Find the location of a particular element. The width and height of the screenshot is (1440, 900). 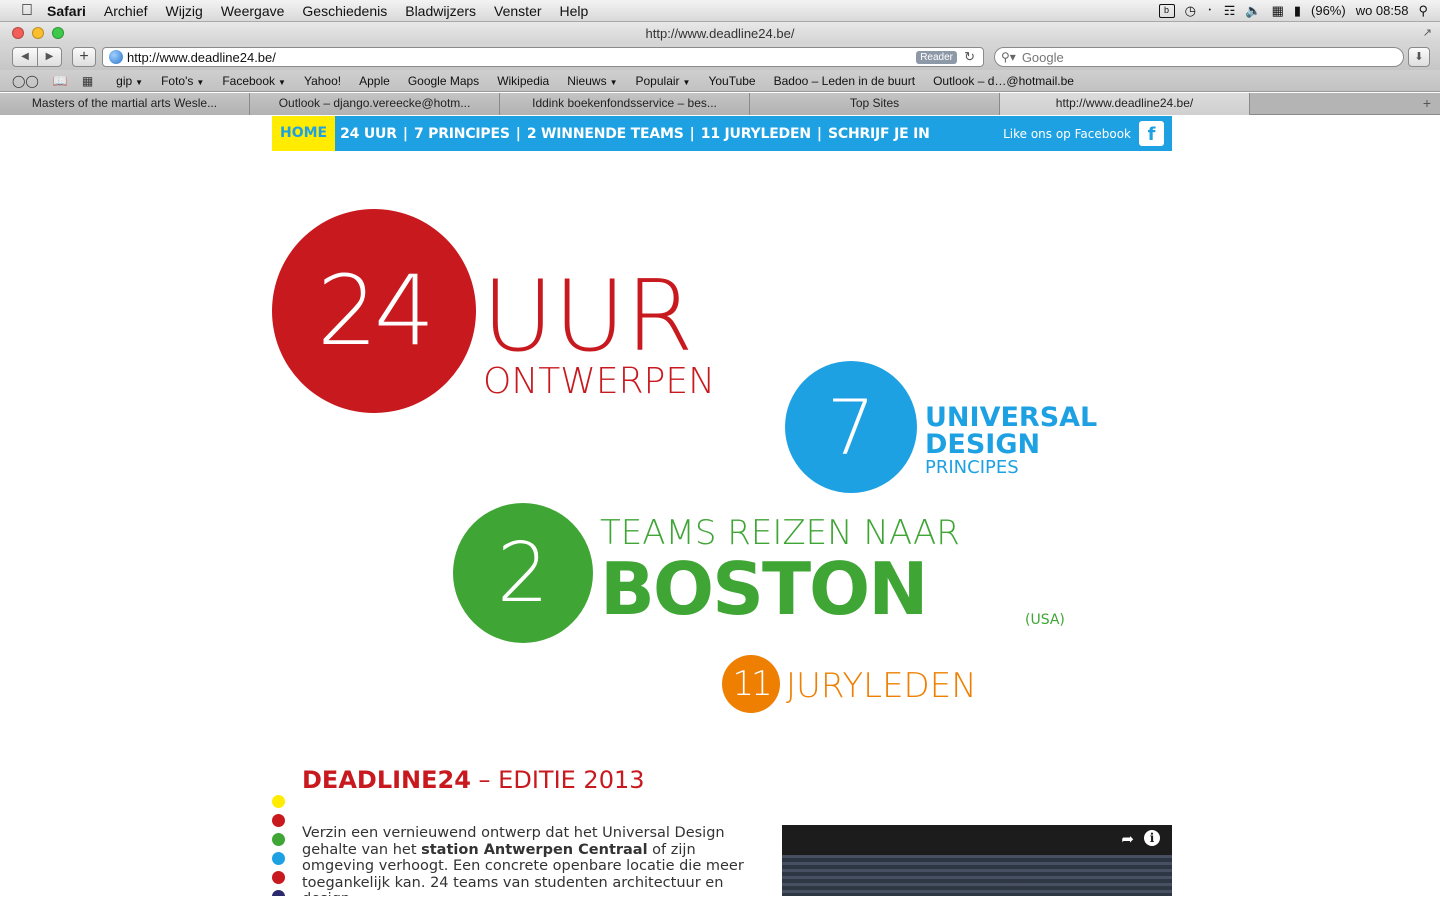

time-machine-icon: ◷ is located at coordinates (1190, 11).